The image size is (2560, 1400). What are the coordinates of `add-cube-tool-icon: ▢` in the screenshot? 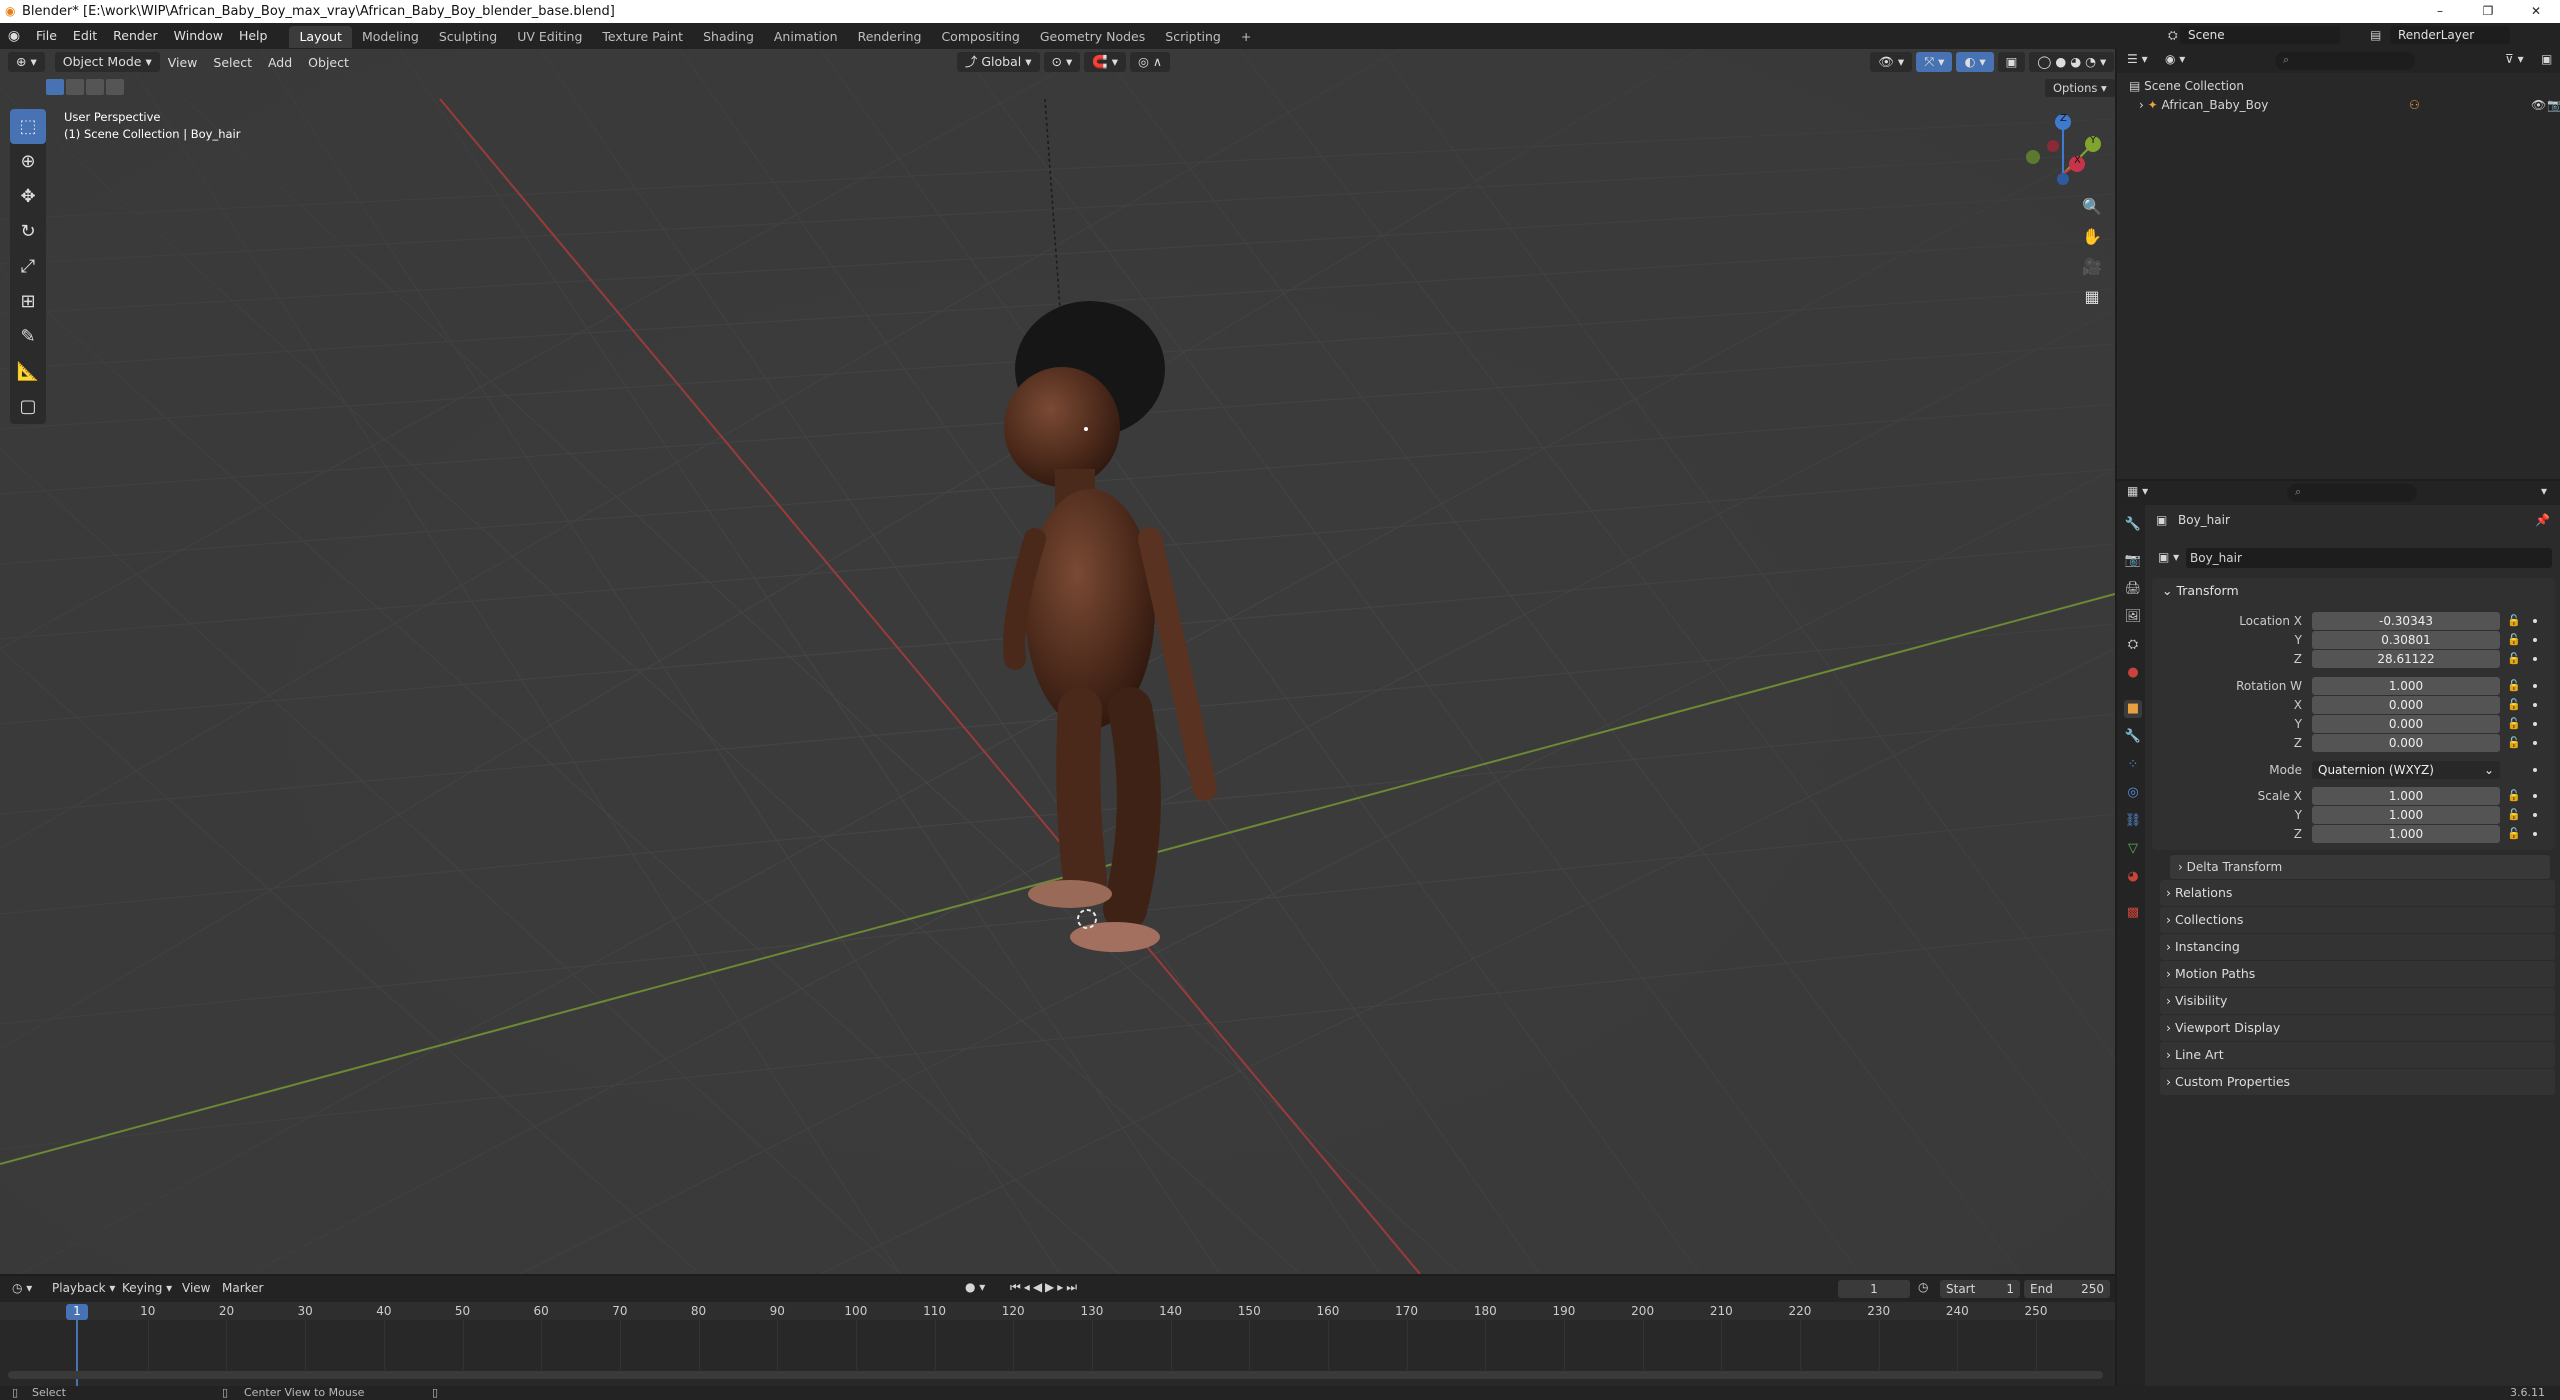 It's located at (28, 406).